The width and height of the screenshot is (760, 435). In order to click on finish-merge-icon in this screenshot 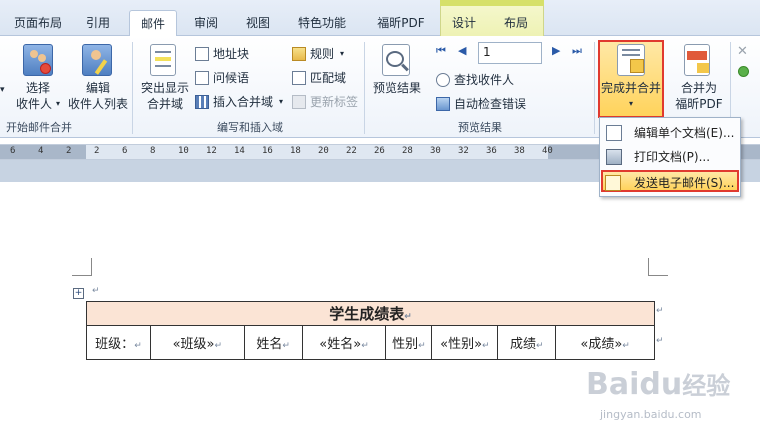, I will do `click(631, 60)`.